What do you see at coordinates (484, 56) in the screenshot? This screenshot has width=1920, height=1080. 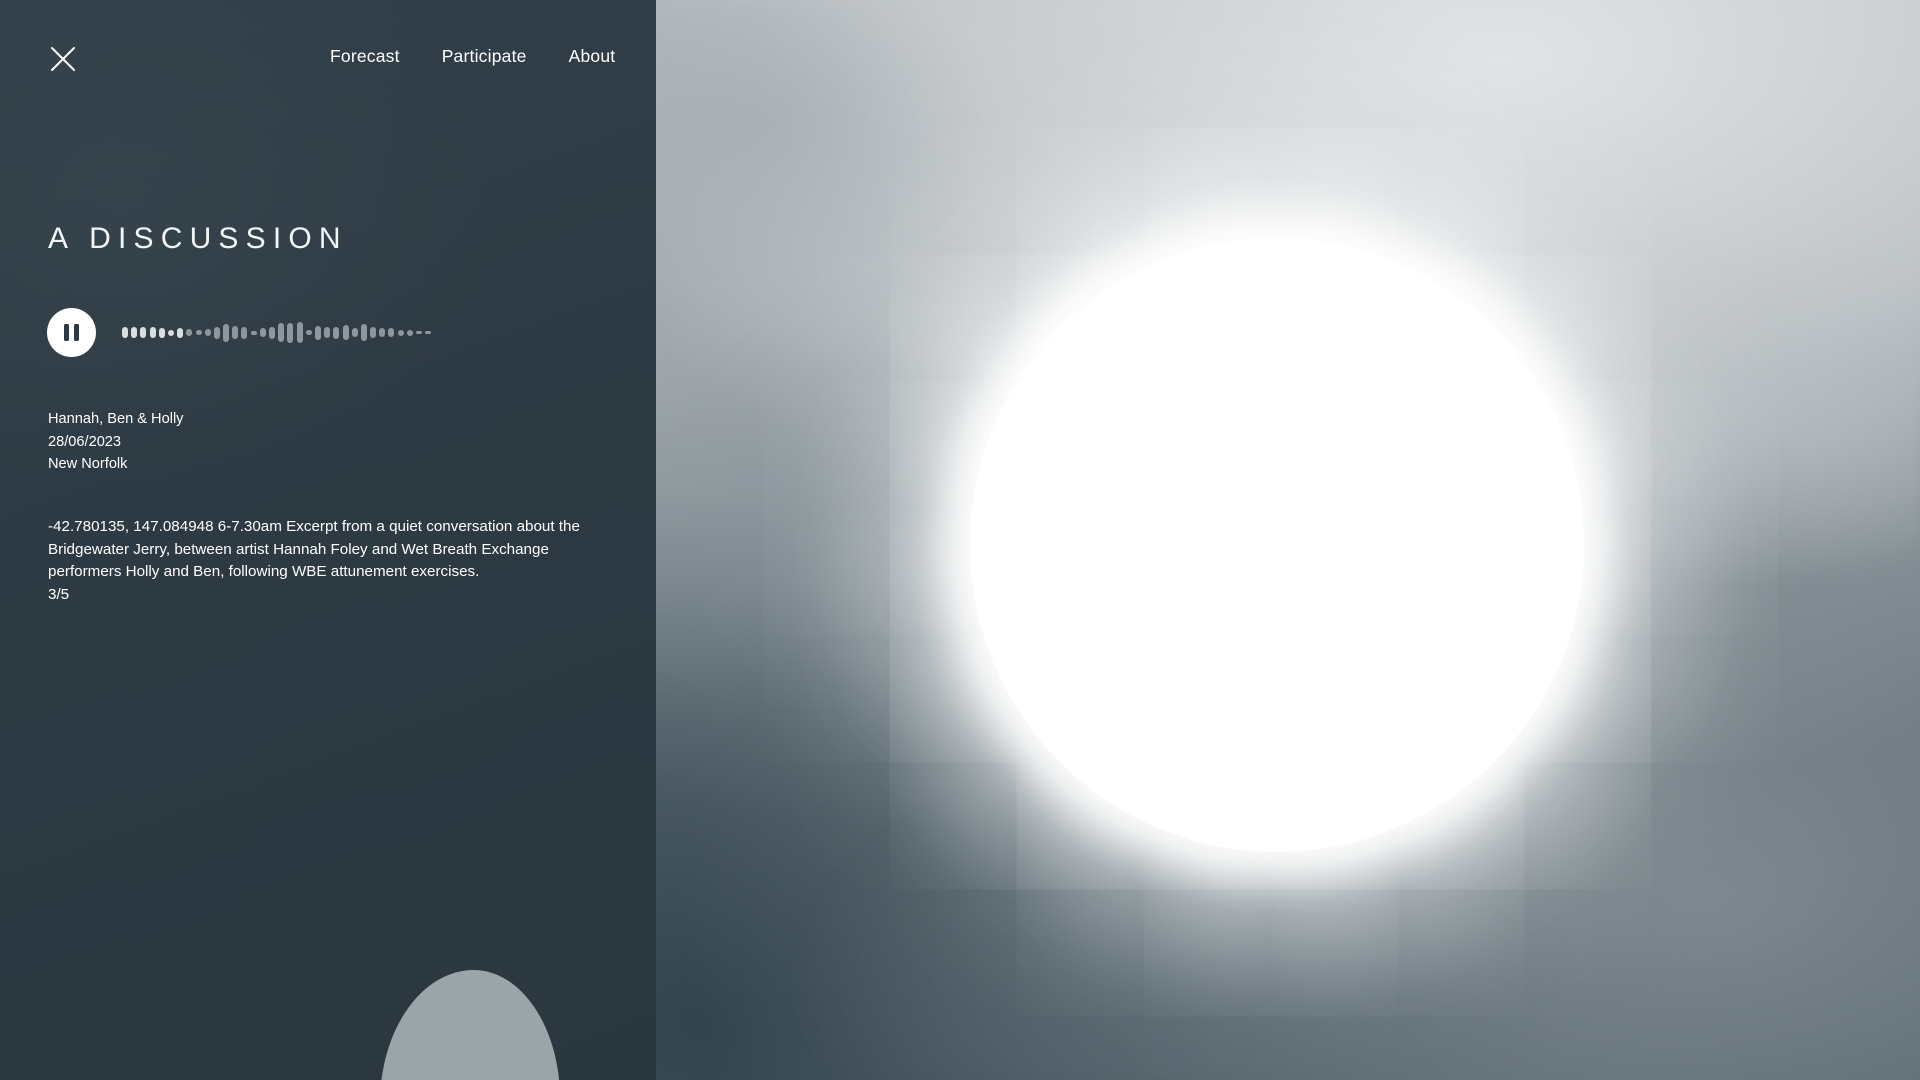 I see `nav-item-participate: Participate` at bounding box center [484, 56].